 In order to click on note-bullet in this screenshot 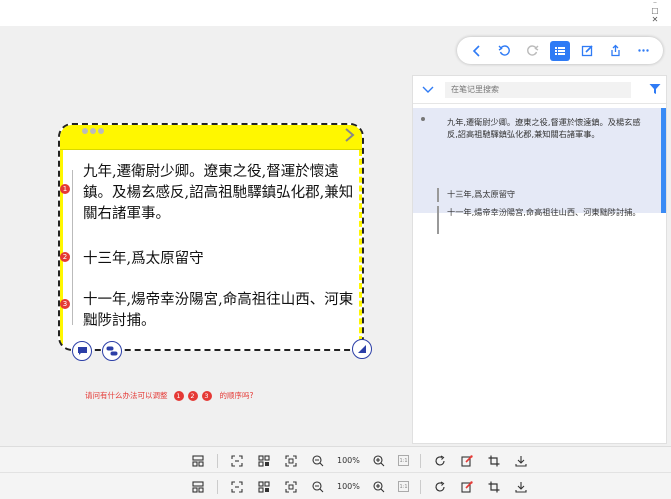, I will do `click(423, 119)`.